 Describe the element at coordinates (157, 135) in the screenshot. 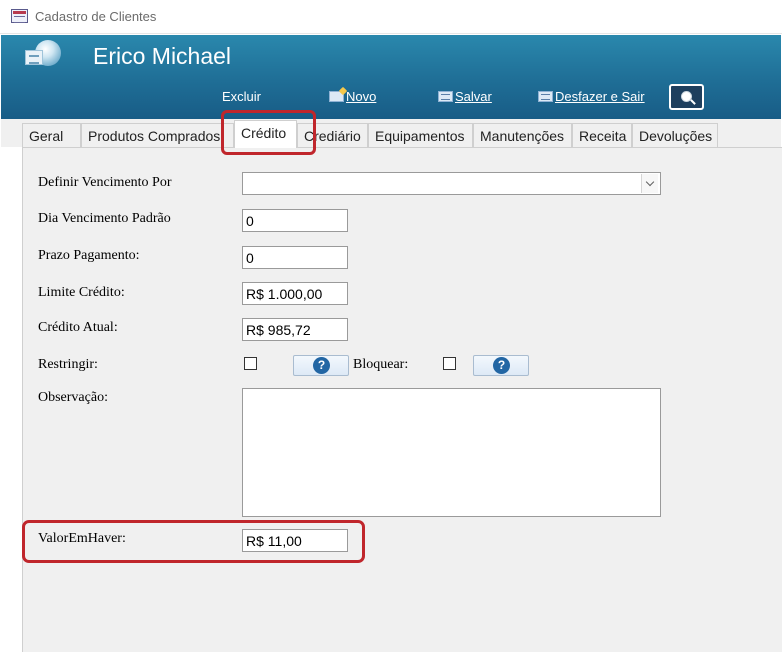

I see `tab-produtos-comprados: Produtos Comprados` at that location.